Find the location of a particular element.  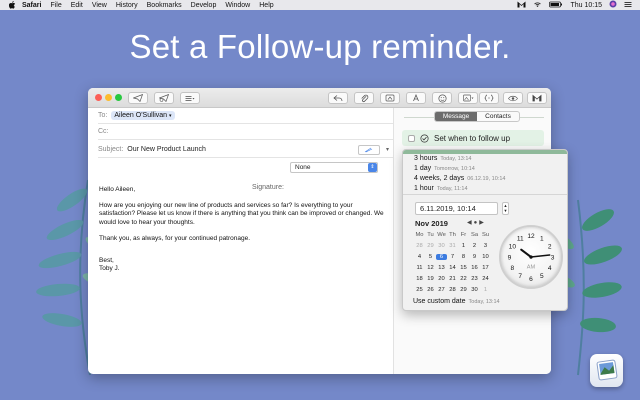

calendar-day: 31 is located at coordinates (452, 246).